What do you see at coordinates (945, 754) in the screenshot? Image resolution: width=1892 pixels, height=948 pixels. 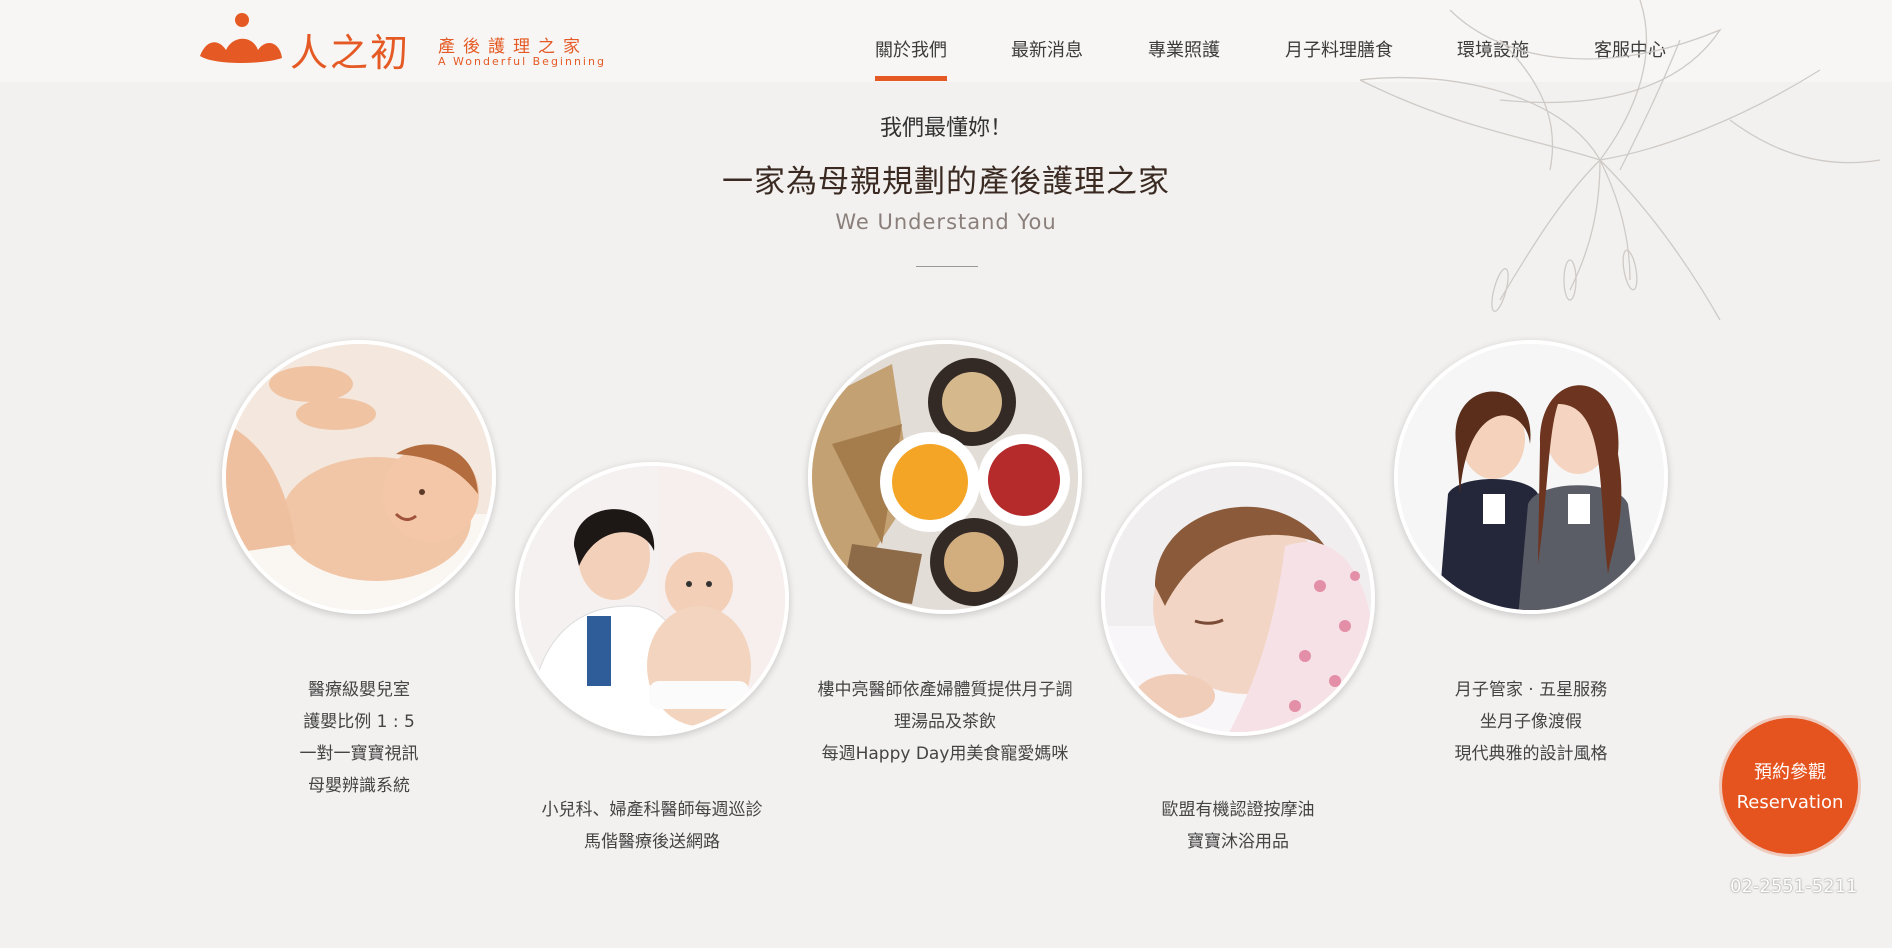 I see `caption-line: 每週Happy Day用美食寵愛媽咪` at bounding box center [945, 754].